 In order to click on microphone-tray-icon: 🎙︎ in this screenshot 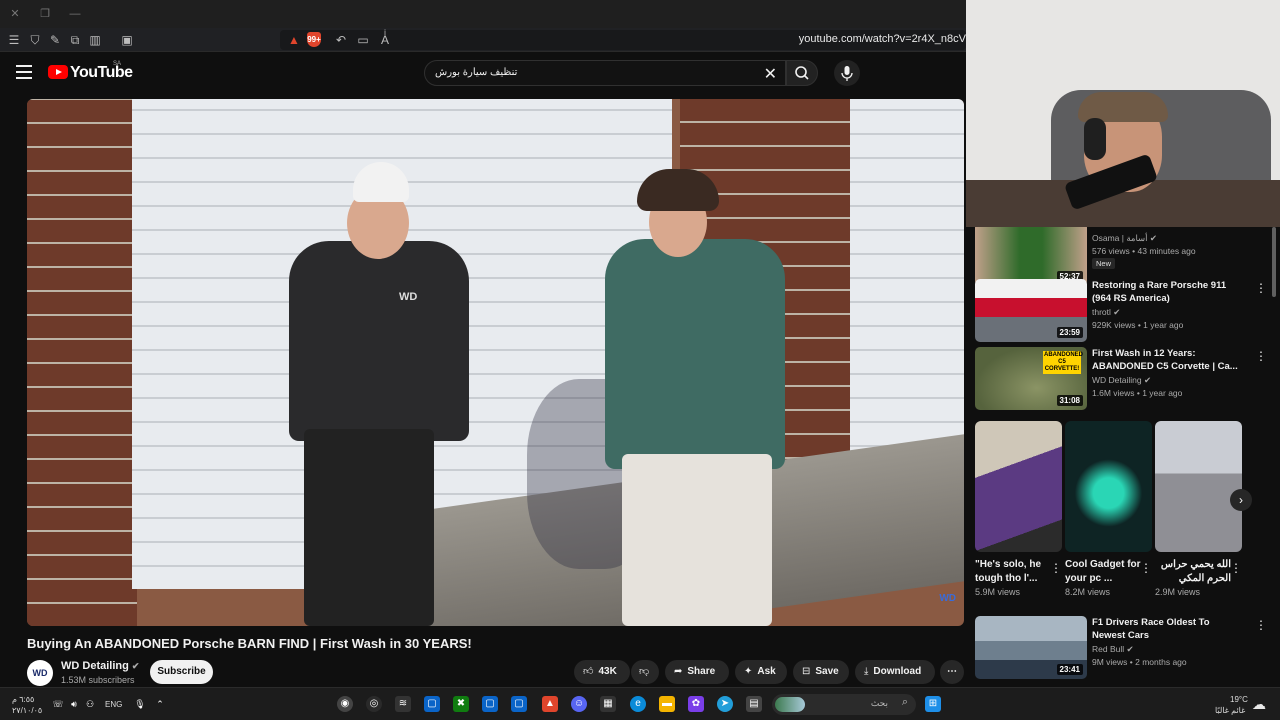, I will do `click(140, 704)`.